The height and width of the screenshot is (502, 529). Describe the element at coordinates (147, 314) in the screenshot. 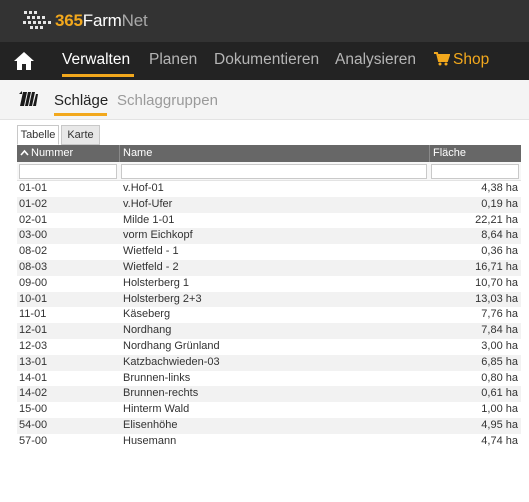

I see `cell-name: Käseberg` at that location.